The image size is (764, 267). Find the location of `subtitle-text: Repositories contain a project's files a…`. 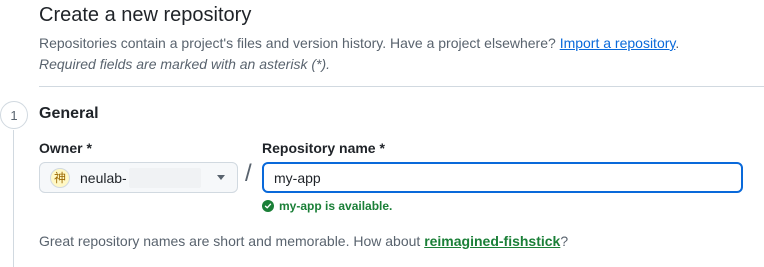

subtitle-text: Repositories contain a project's files a… is located at coordinates (299, 43).